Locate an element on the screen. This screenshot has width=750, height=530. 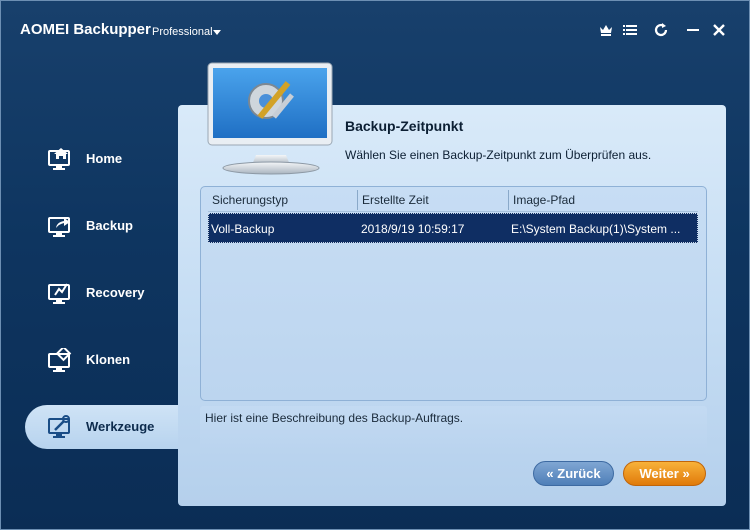
sidebar-item-recovery: Recovery is located at coordinates (90, 293).